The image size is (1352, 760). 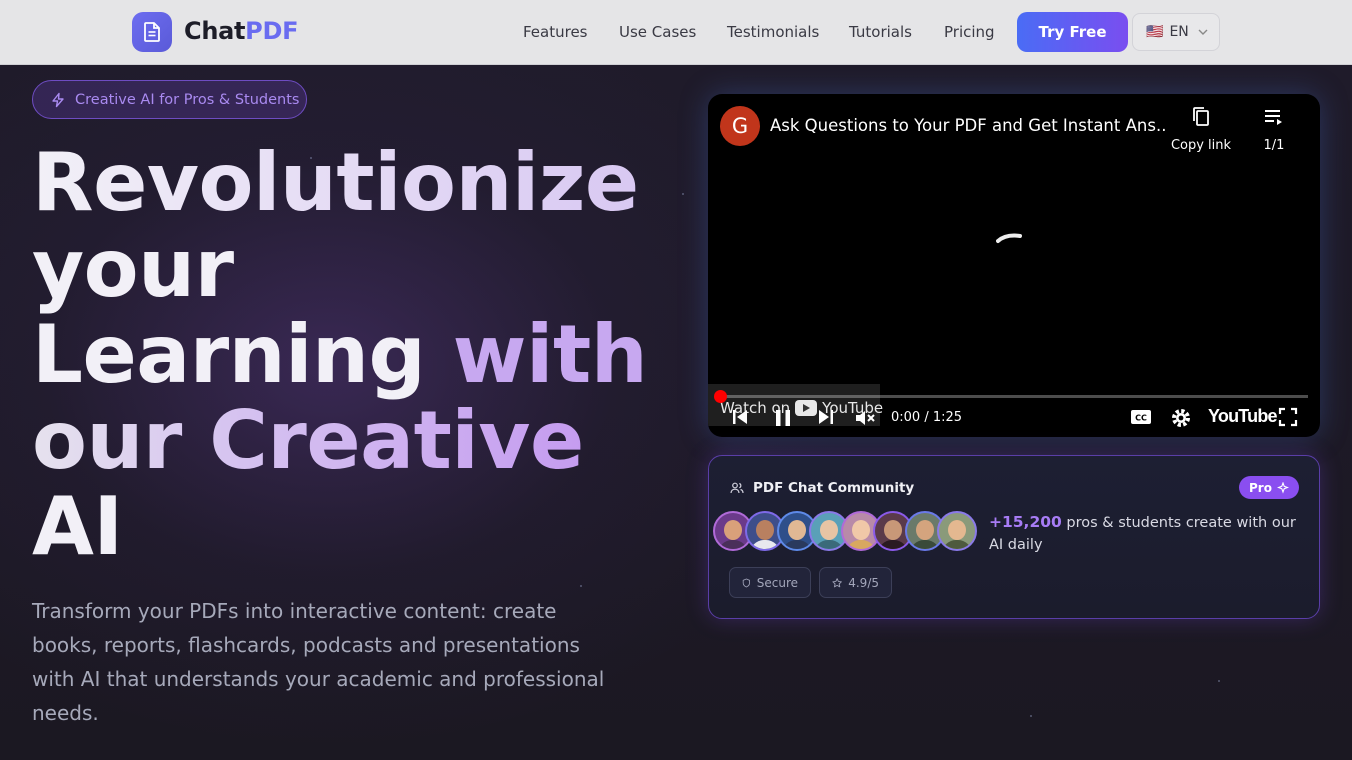 I want to click on youtube-logo-icon, so click(x=806, y=408).